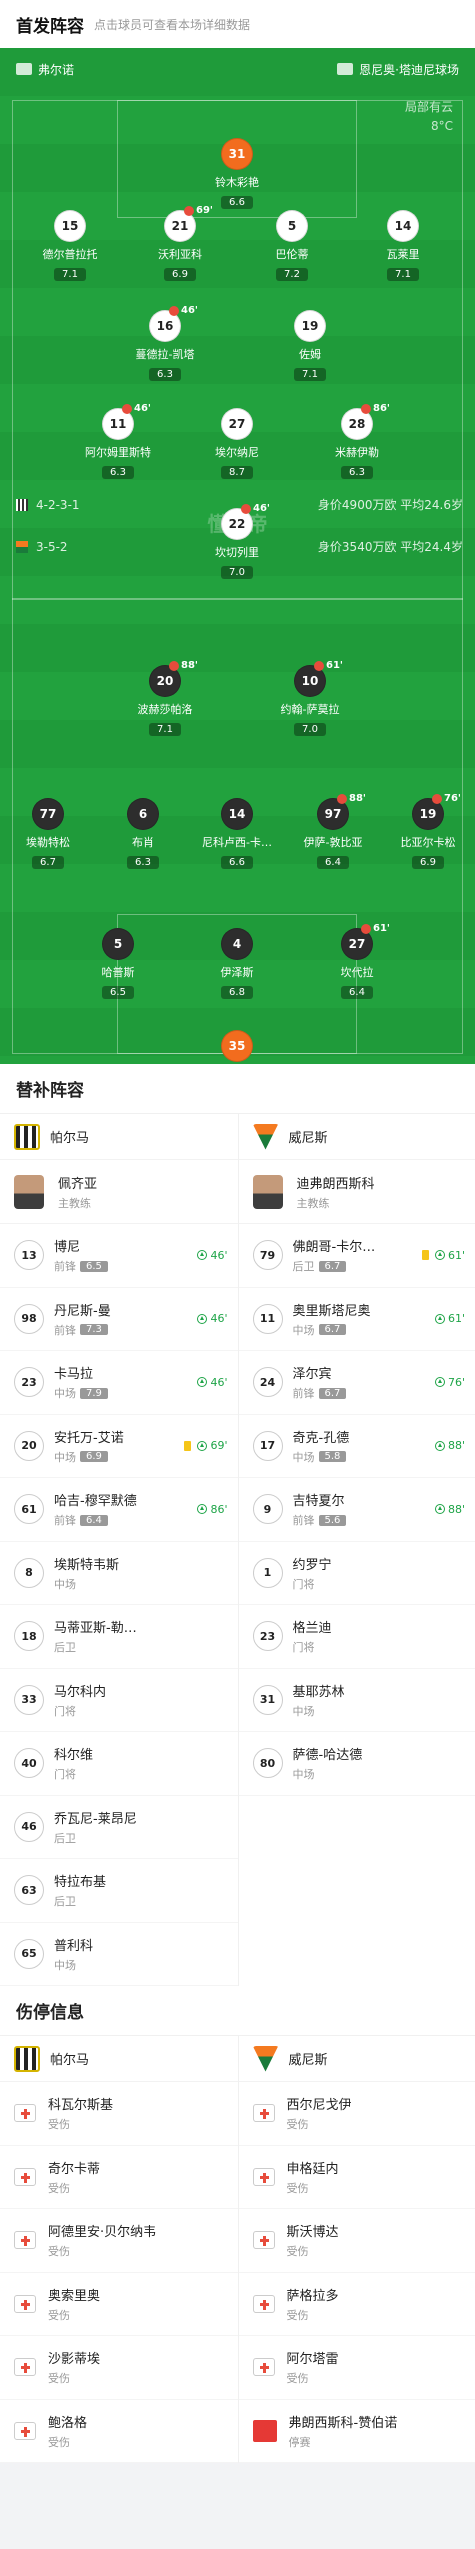 This screenshot has width=475, height=2549. What do you see at coordinates (165, 698) in the screenshot?
I see `away-player-0: 20 88' 波赫莎帕洛 7.1` at bounding box center [165, 698].